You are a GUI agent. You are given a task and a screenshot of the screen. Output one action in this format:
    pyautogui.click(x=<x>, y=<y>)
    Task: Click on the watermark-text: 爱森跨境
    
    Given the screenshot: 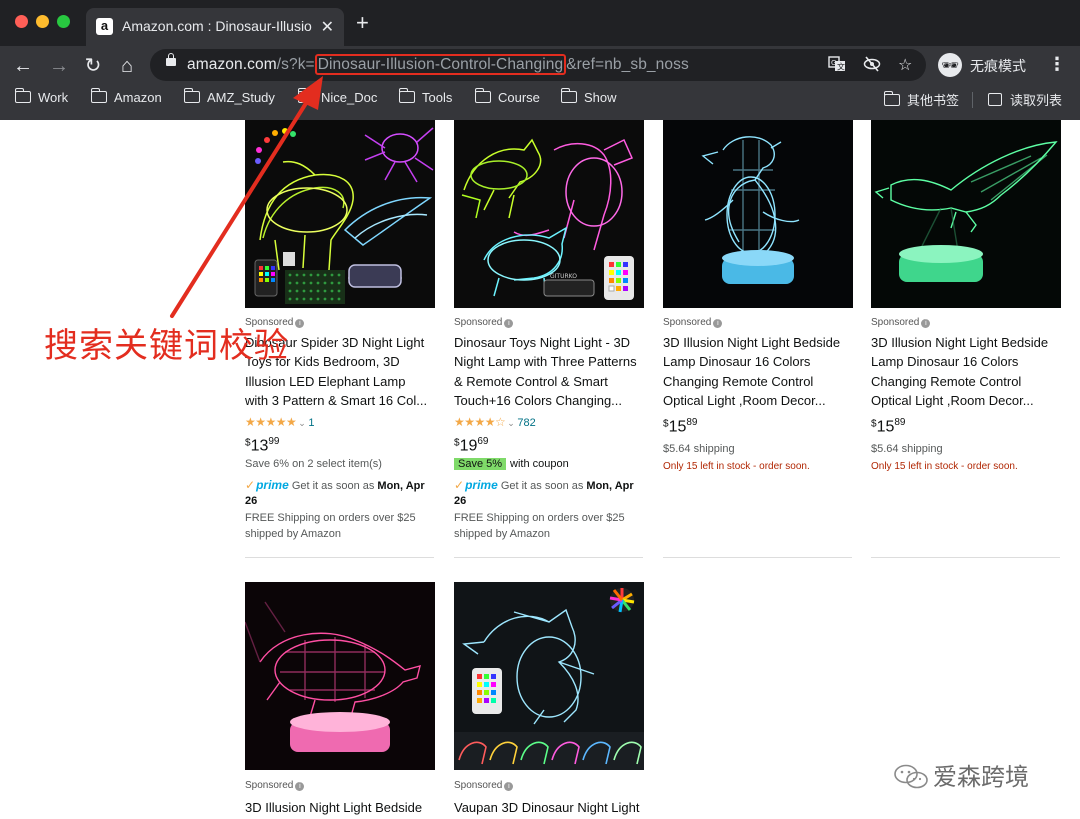 What is the action you would take?
    pyautogui.click(x=981, y=777)
    